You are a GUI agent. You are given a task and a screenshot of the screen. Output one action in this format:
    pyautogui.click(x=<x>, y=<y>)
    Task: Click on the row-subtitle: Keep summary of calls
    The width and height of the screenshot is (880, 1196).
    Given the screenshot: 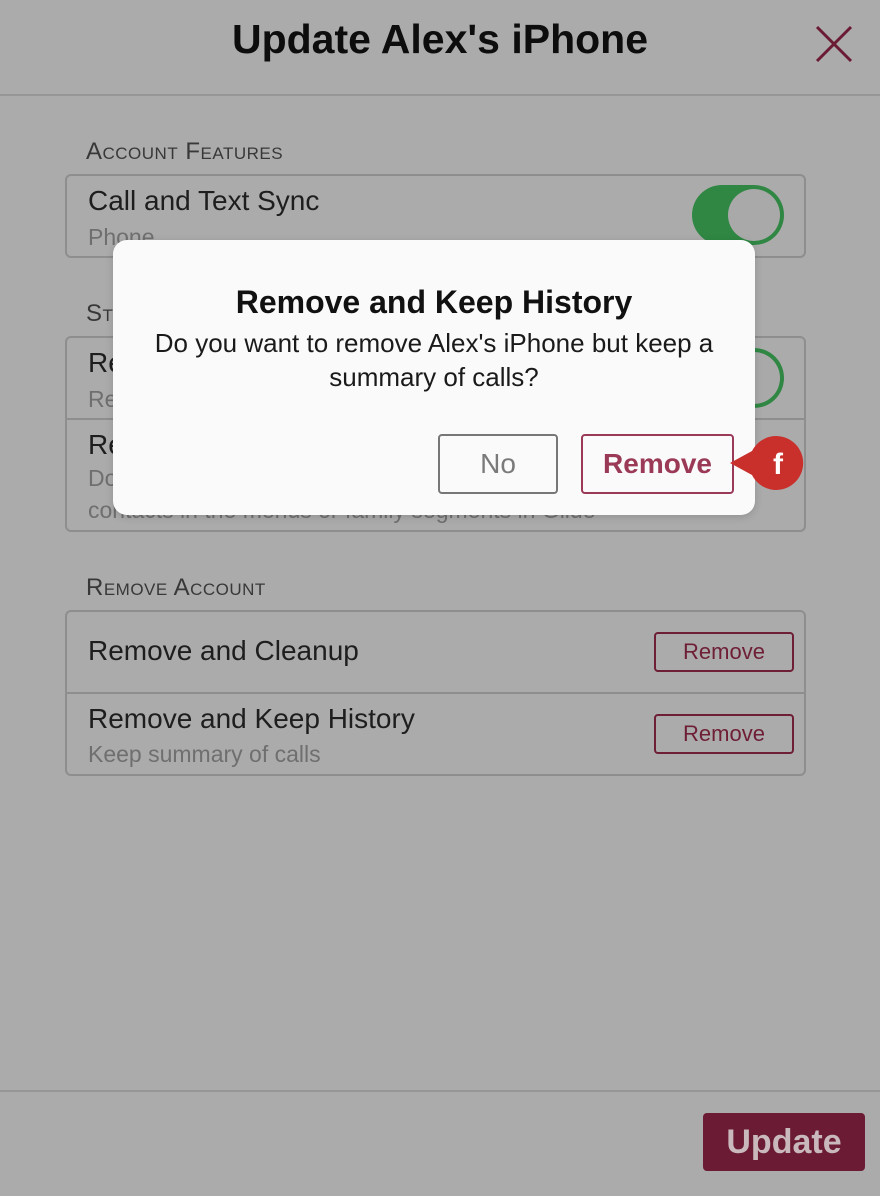 What is the action you would take?
    pyautogui.click(x=204, y=754)
    